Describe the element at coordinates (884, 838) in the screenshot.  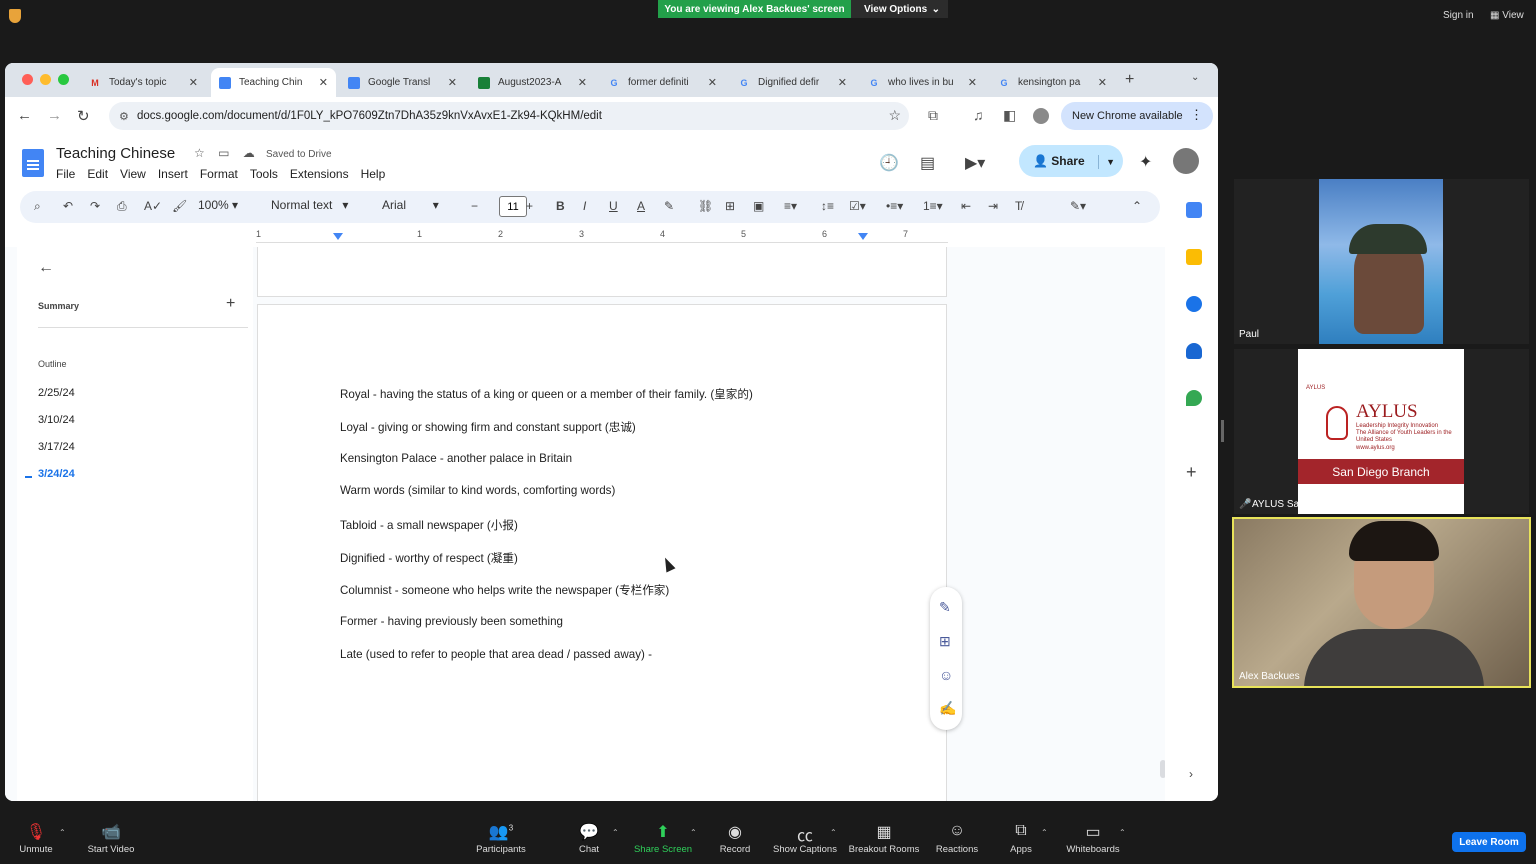
I see `breakout-rooms-button: ▦ Breakout Rooms` at that location.